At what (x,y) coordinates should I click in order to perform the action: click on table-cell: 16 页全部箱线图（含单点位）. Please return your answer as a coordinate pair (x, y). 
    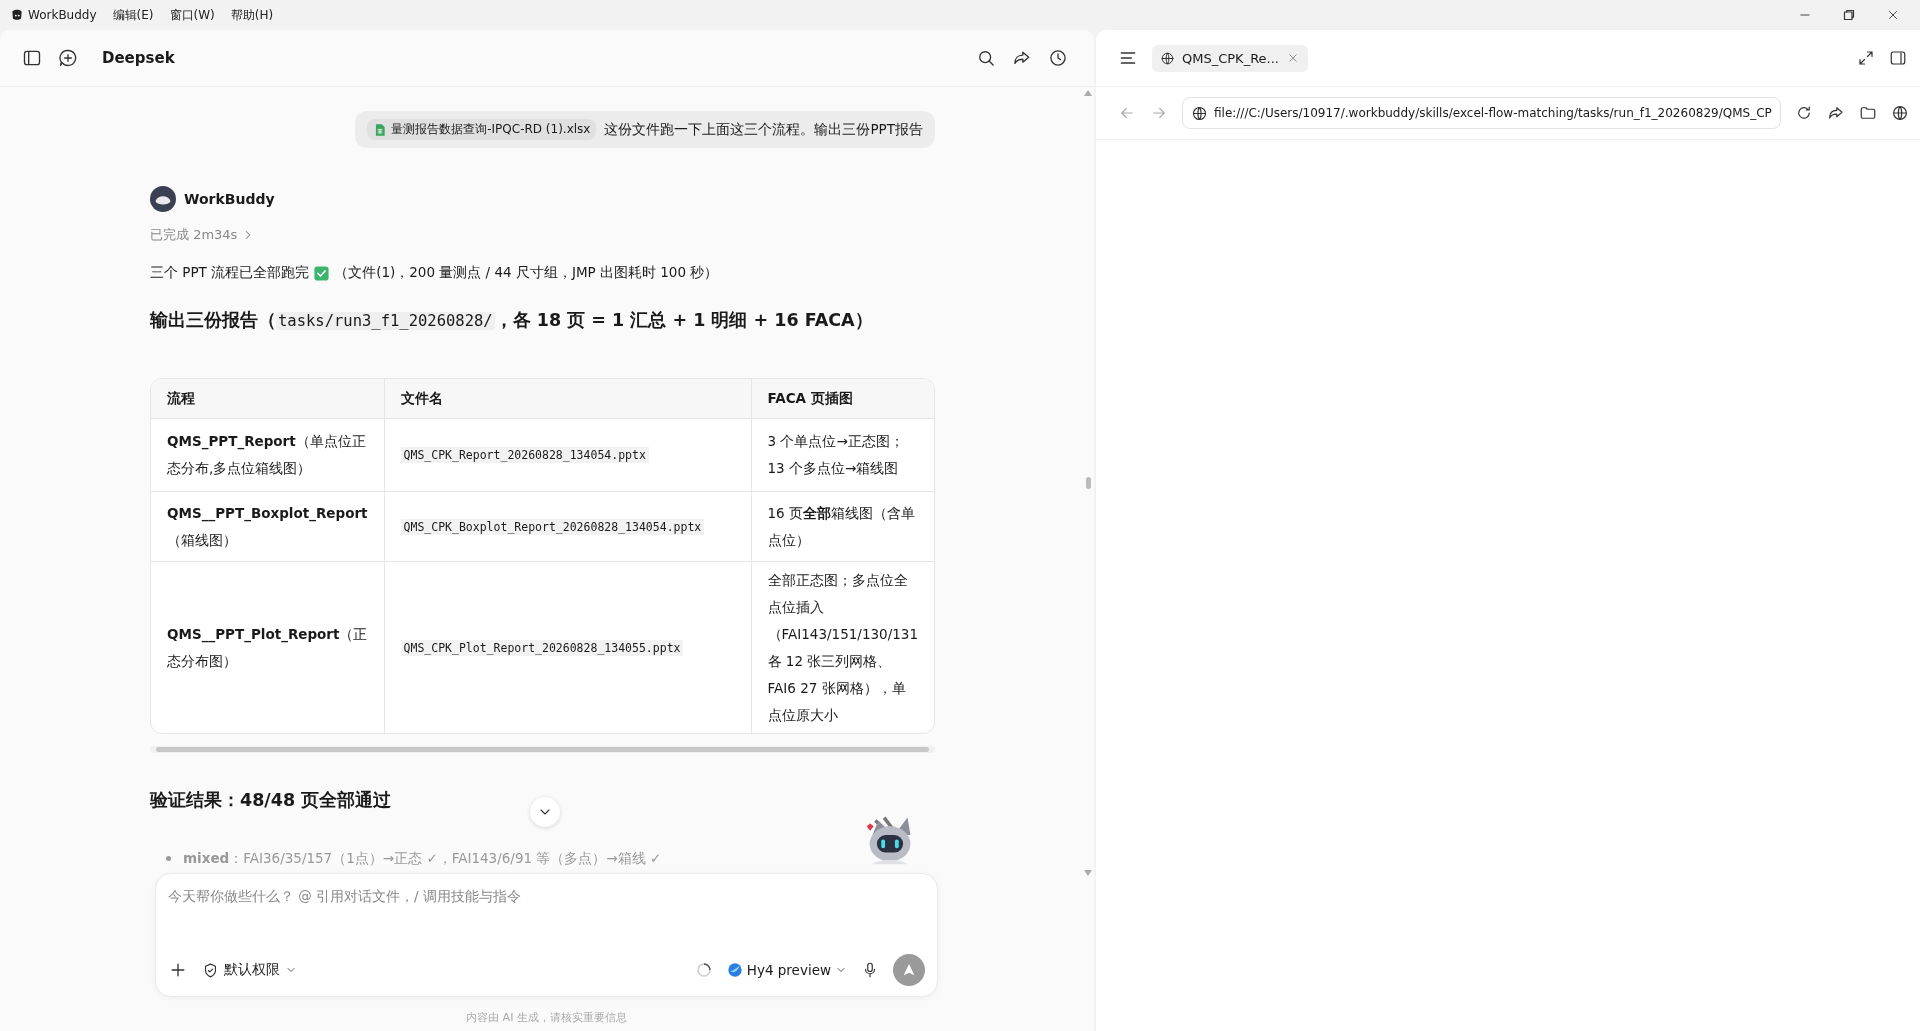
    Looking at the image, I should click on (842, 526).